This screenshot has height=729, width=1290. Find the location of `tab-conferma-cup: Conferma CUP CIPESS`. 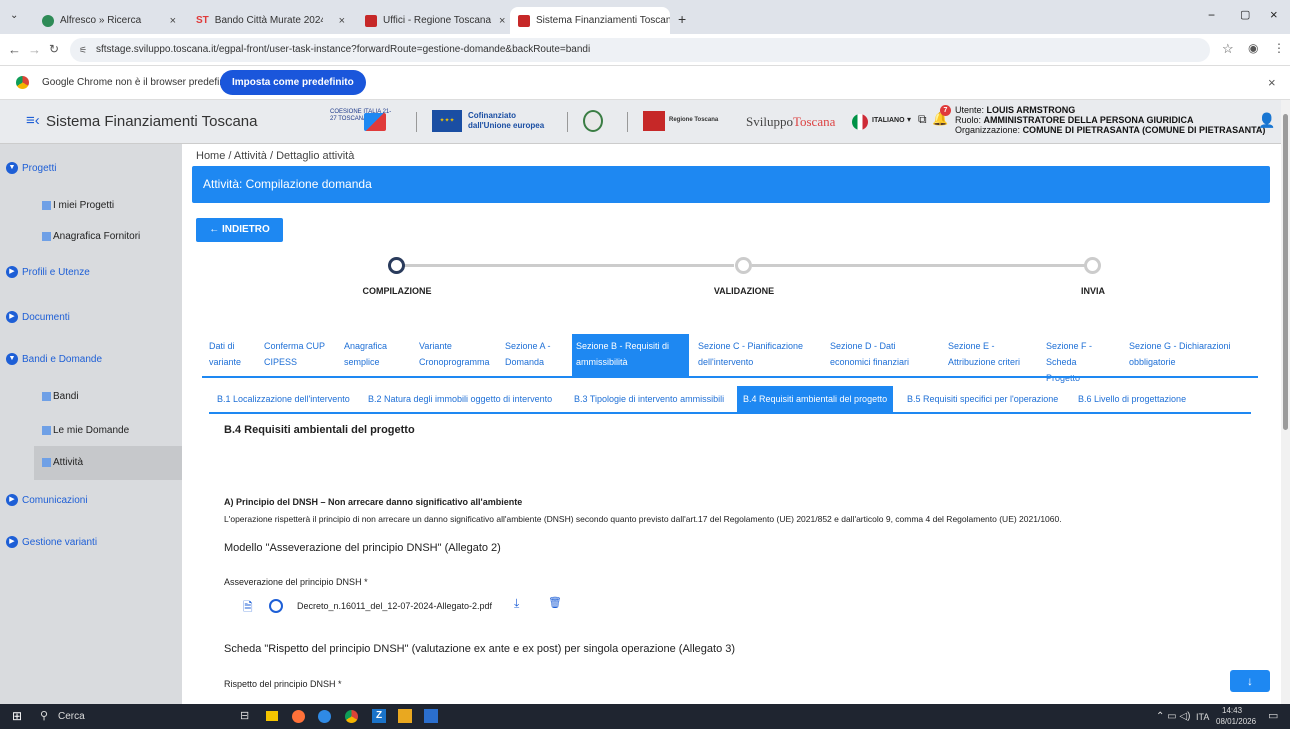

tab-conferma-cup: Conferma CUP CIPESS is located at coordinates (295, 356).